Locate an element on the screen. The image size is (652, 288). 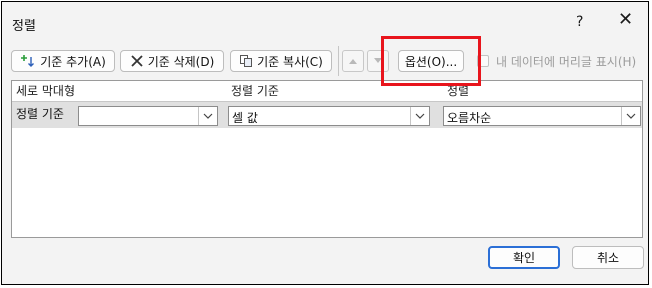
cancel-button: 취소 is located at coordinates (608, 257).